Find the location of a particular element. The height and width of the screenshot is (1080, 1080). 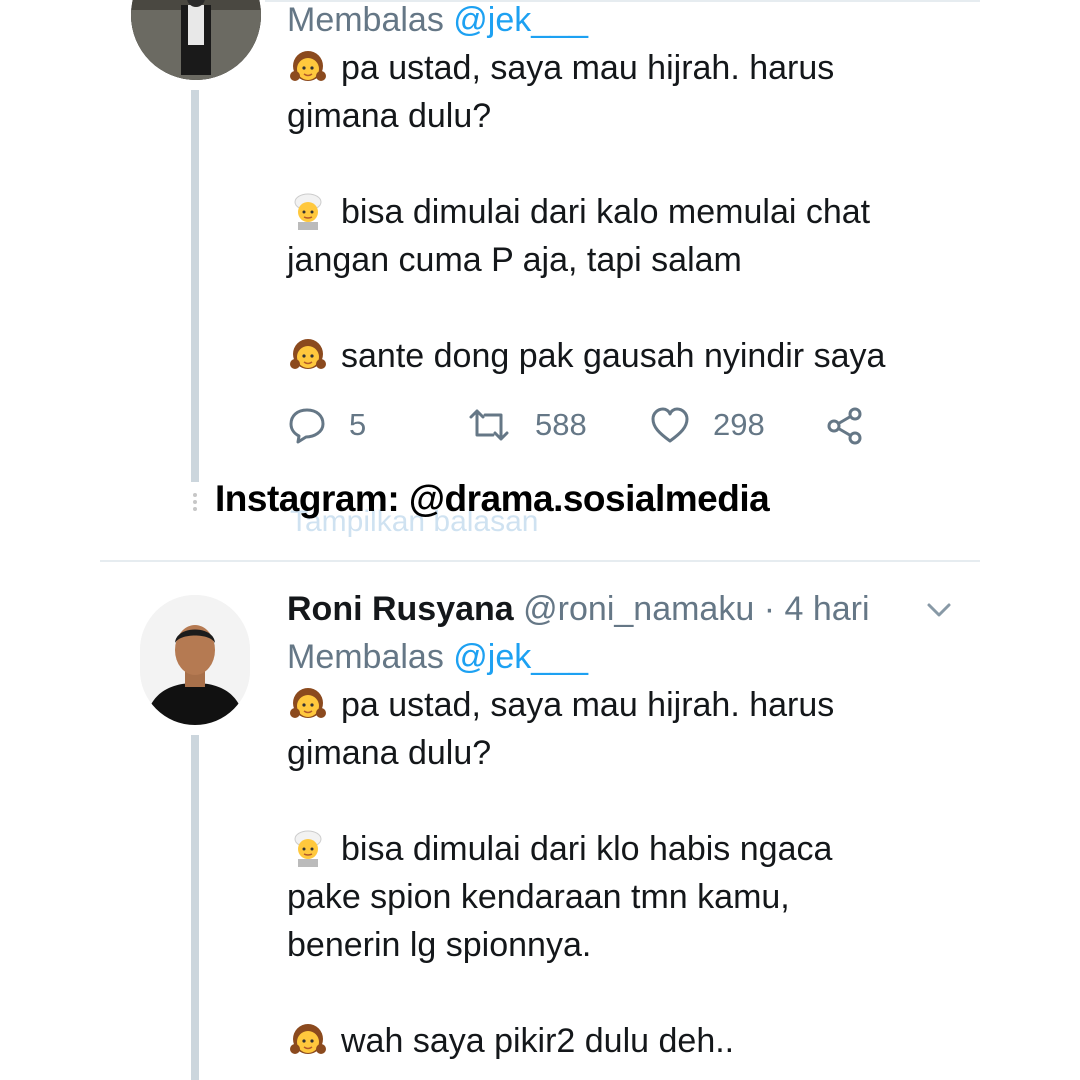

tweet-header: Roni Rusyana @roni_namaku · 4 hari is located at coordinates (627, 609).